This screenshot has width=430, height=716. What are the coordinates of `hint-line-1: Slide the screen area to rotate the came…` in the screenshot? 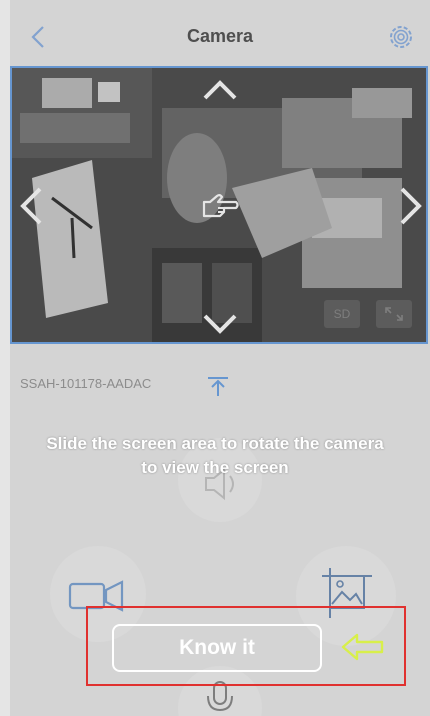 It's located at (215, 443).